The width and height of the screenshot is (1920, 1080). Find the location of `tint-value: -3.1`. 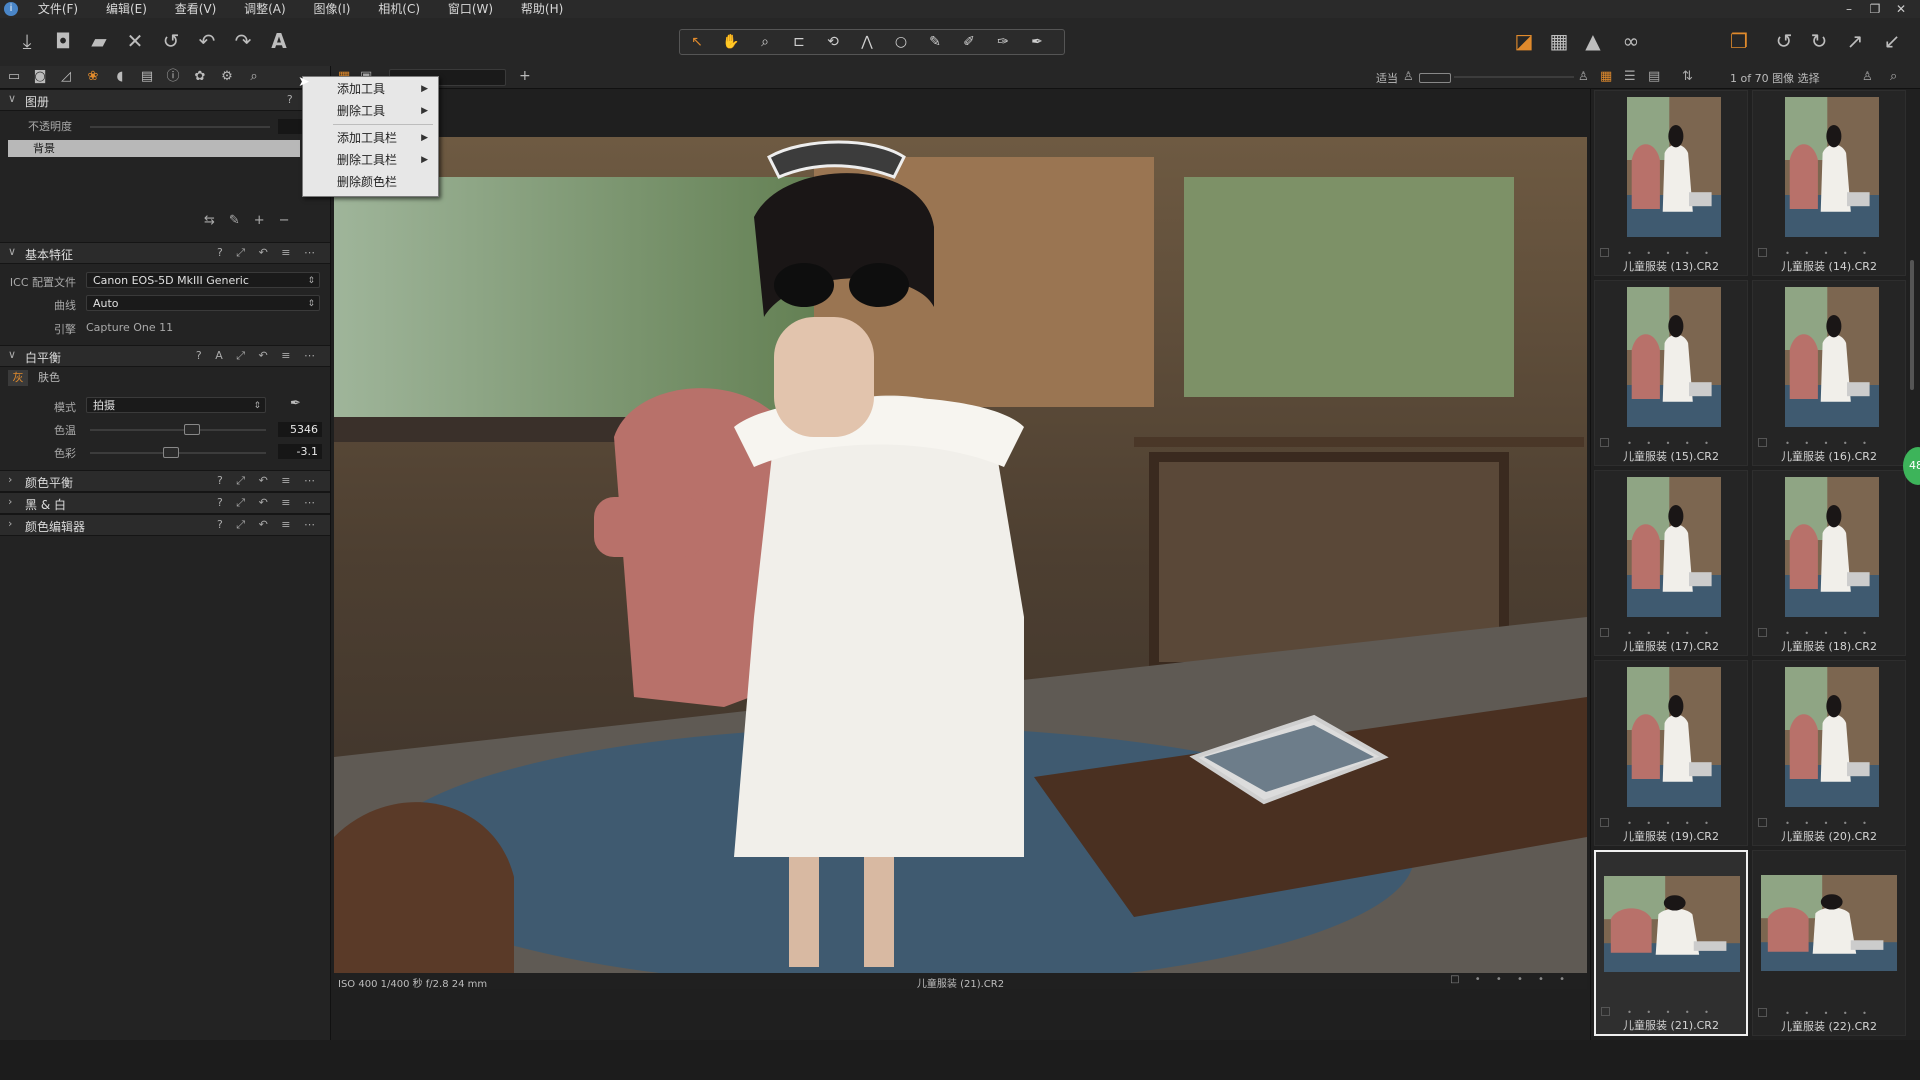

tint-value: -3.1 is located at coordinates (300, 451).